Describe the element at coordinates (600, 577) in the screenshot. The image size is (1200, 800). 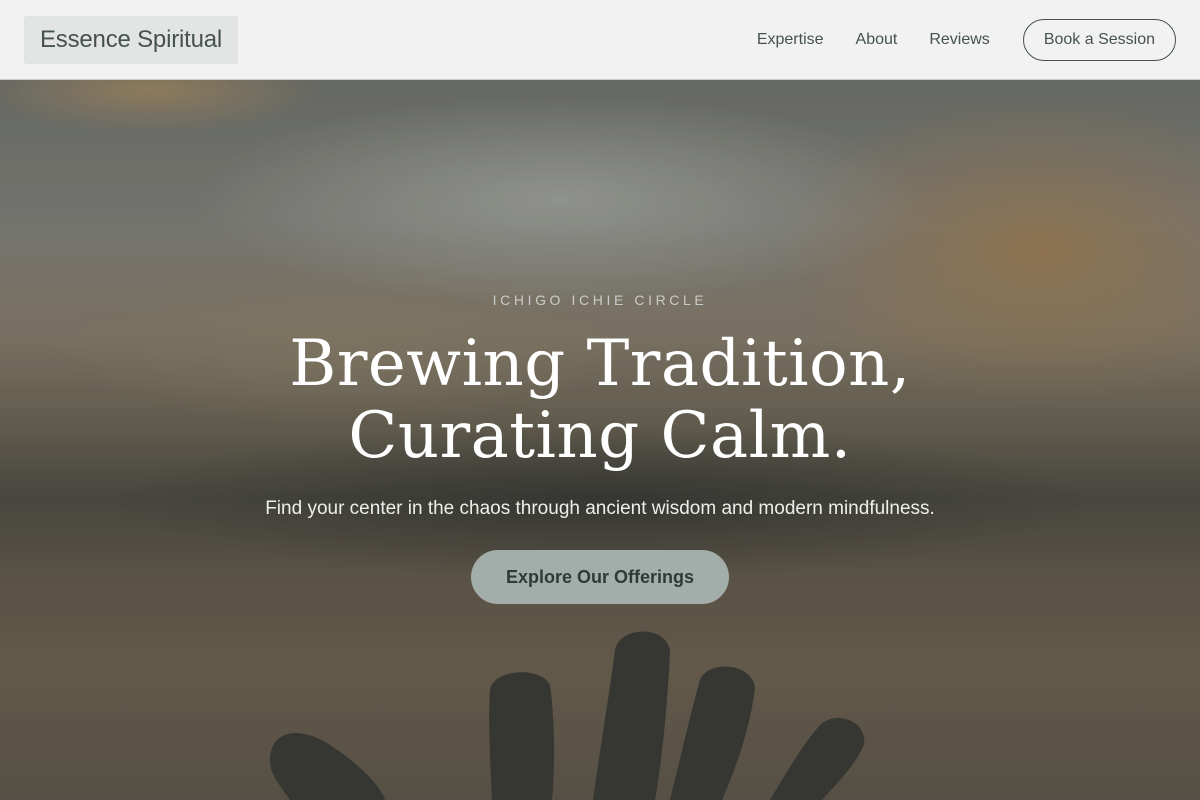
I see `explore-offerings-button: Explore Our Offerings` at that location.